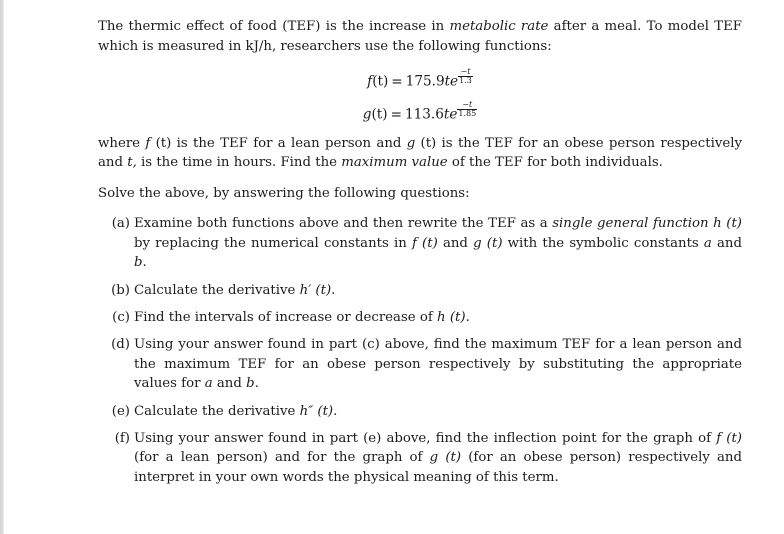  Describe the element at coordinates (603, 243) in the screenshot. I see `question-a-text-5: with the symbolic constants` at that location.